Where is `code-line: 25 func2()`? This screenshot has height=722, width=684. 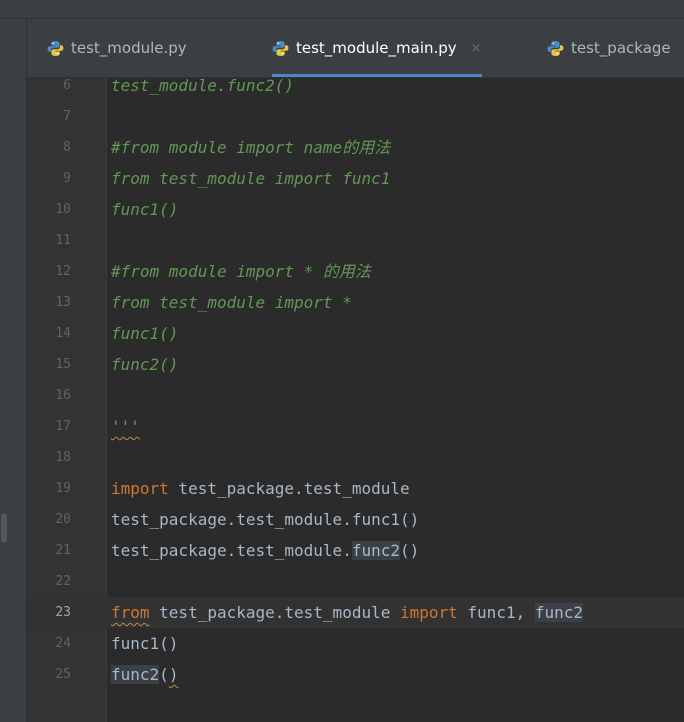 code-line: 25 func2() is located at coordinates (355, 674).